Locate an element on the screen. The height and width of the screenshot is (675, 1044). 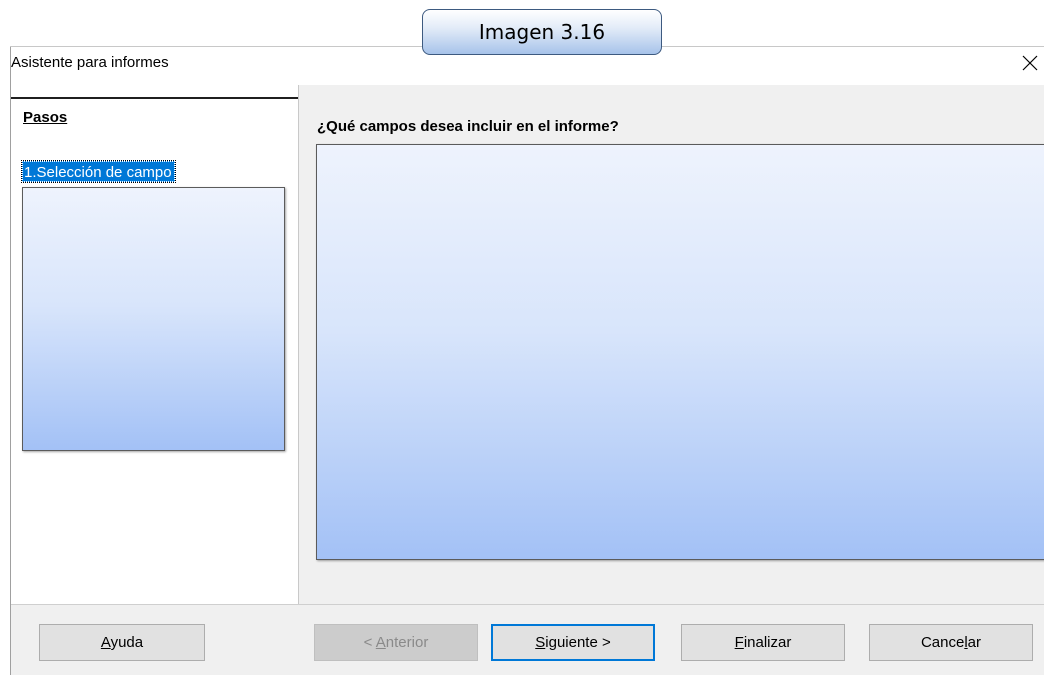
window-title: Asistente para informes is located at coordinates (90, 62).